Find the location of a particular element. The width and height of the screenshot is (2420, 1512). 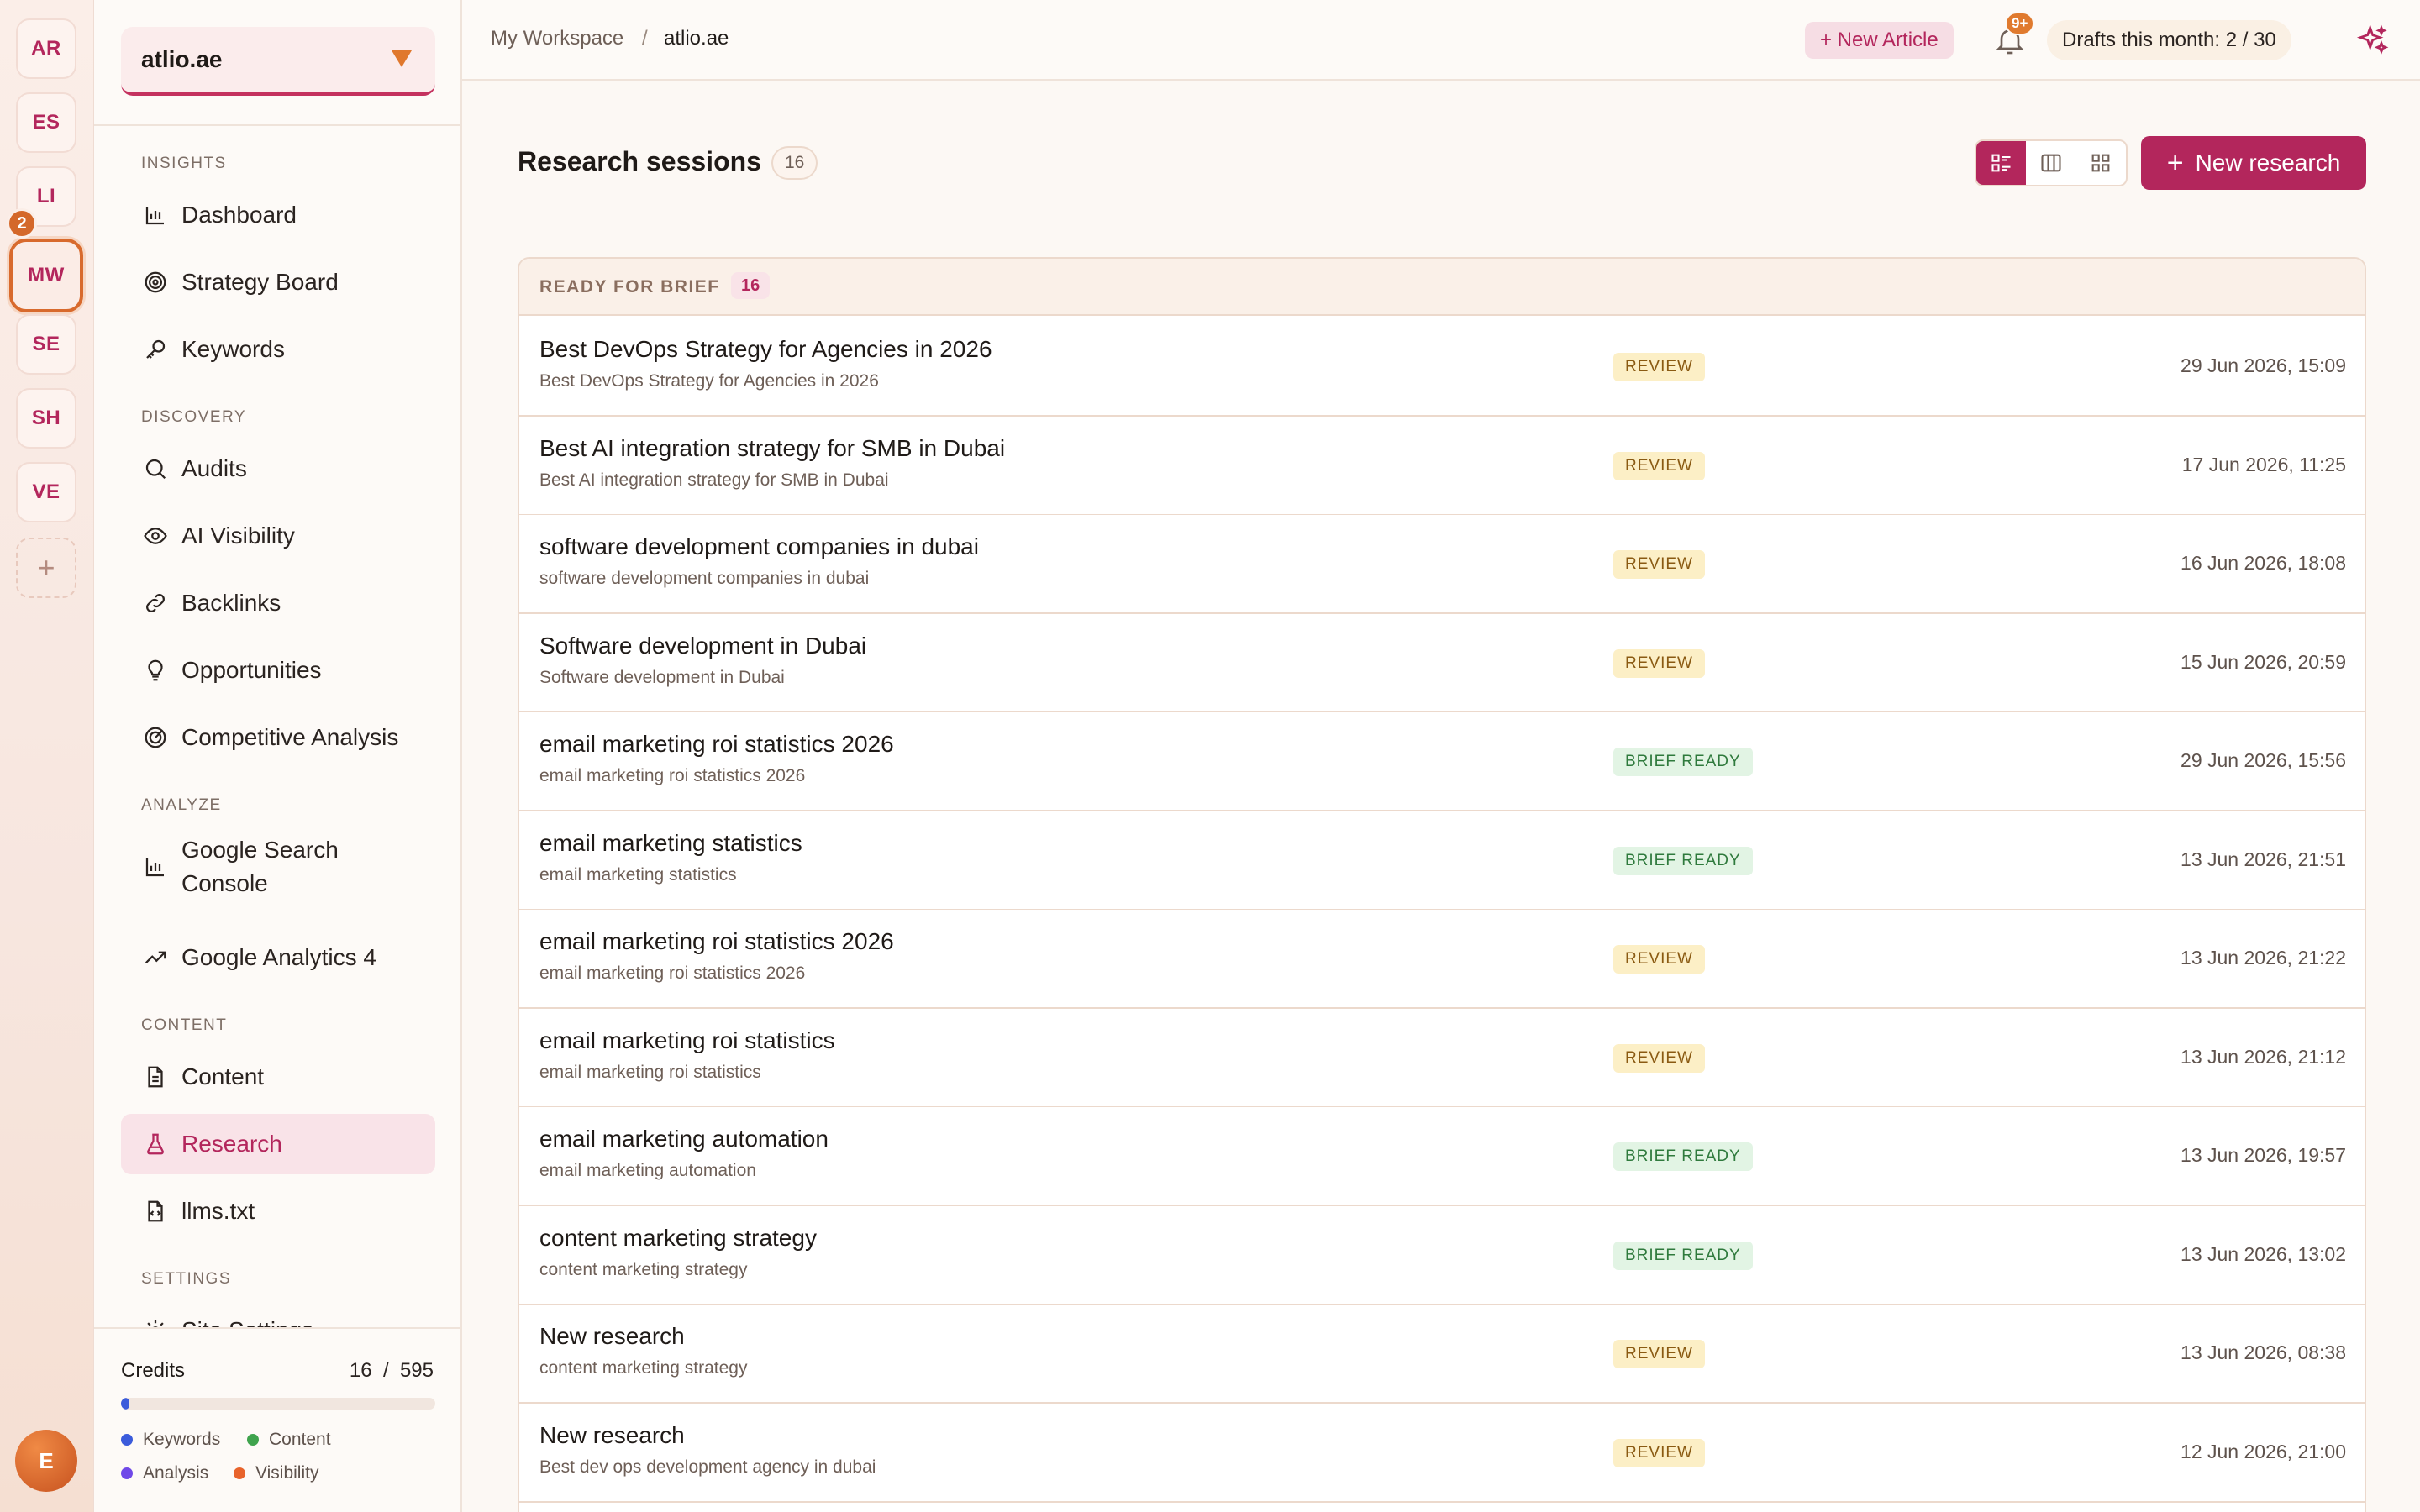

grid-view-button is located at coordinates (2101, 163).